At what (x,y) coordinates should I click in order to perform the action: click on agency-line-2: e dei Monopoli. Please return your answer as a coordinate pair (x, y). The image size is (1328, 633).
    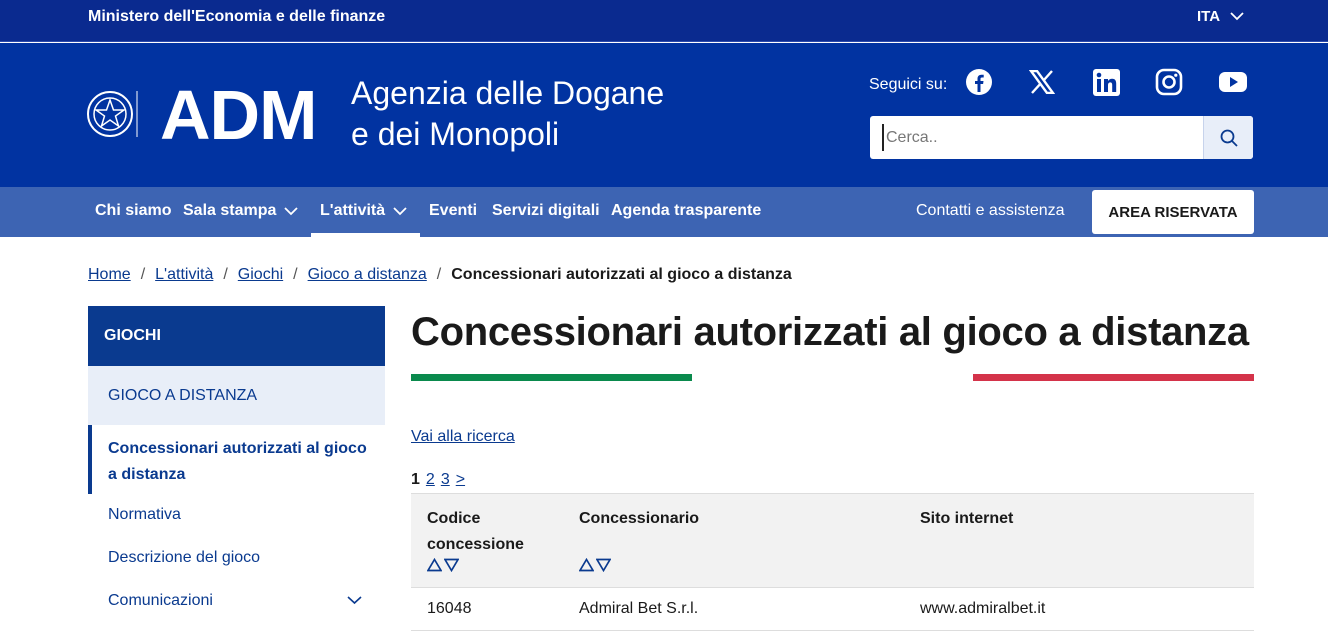
    Looking at the image, I should click on (455, 134).